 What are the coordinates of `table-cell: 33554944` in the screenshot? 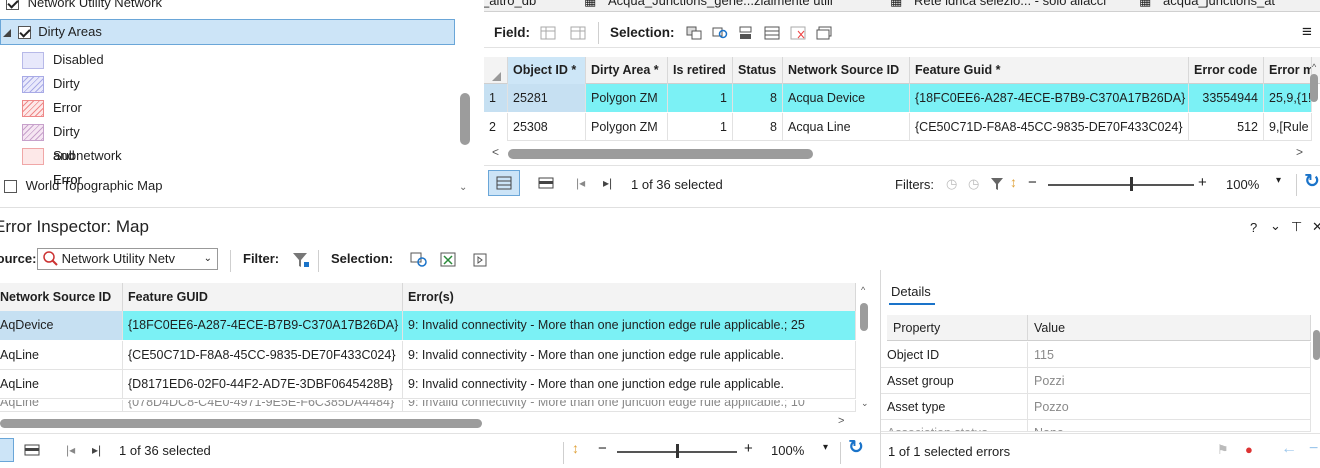 It's located at (1226, 98).